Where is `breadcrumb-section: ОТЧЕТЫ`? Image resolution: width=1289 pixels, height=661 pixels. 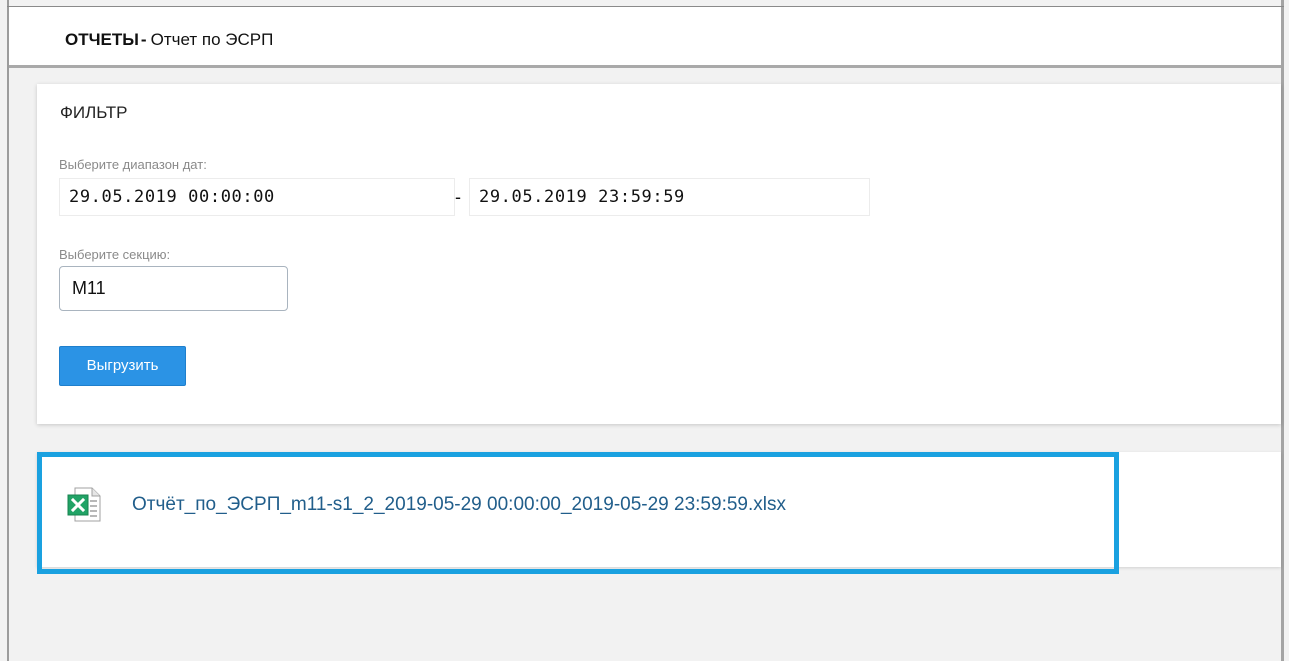 breadcrumb-section: ОТЧЕТЫ is located at coordinates (102, 39).